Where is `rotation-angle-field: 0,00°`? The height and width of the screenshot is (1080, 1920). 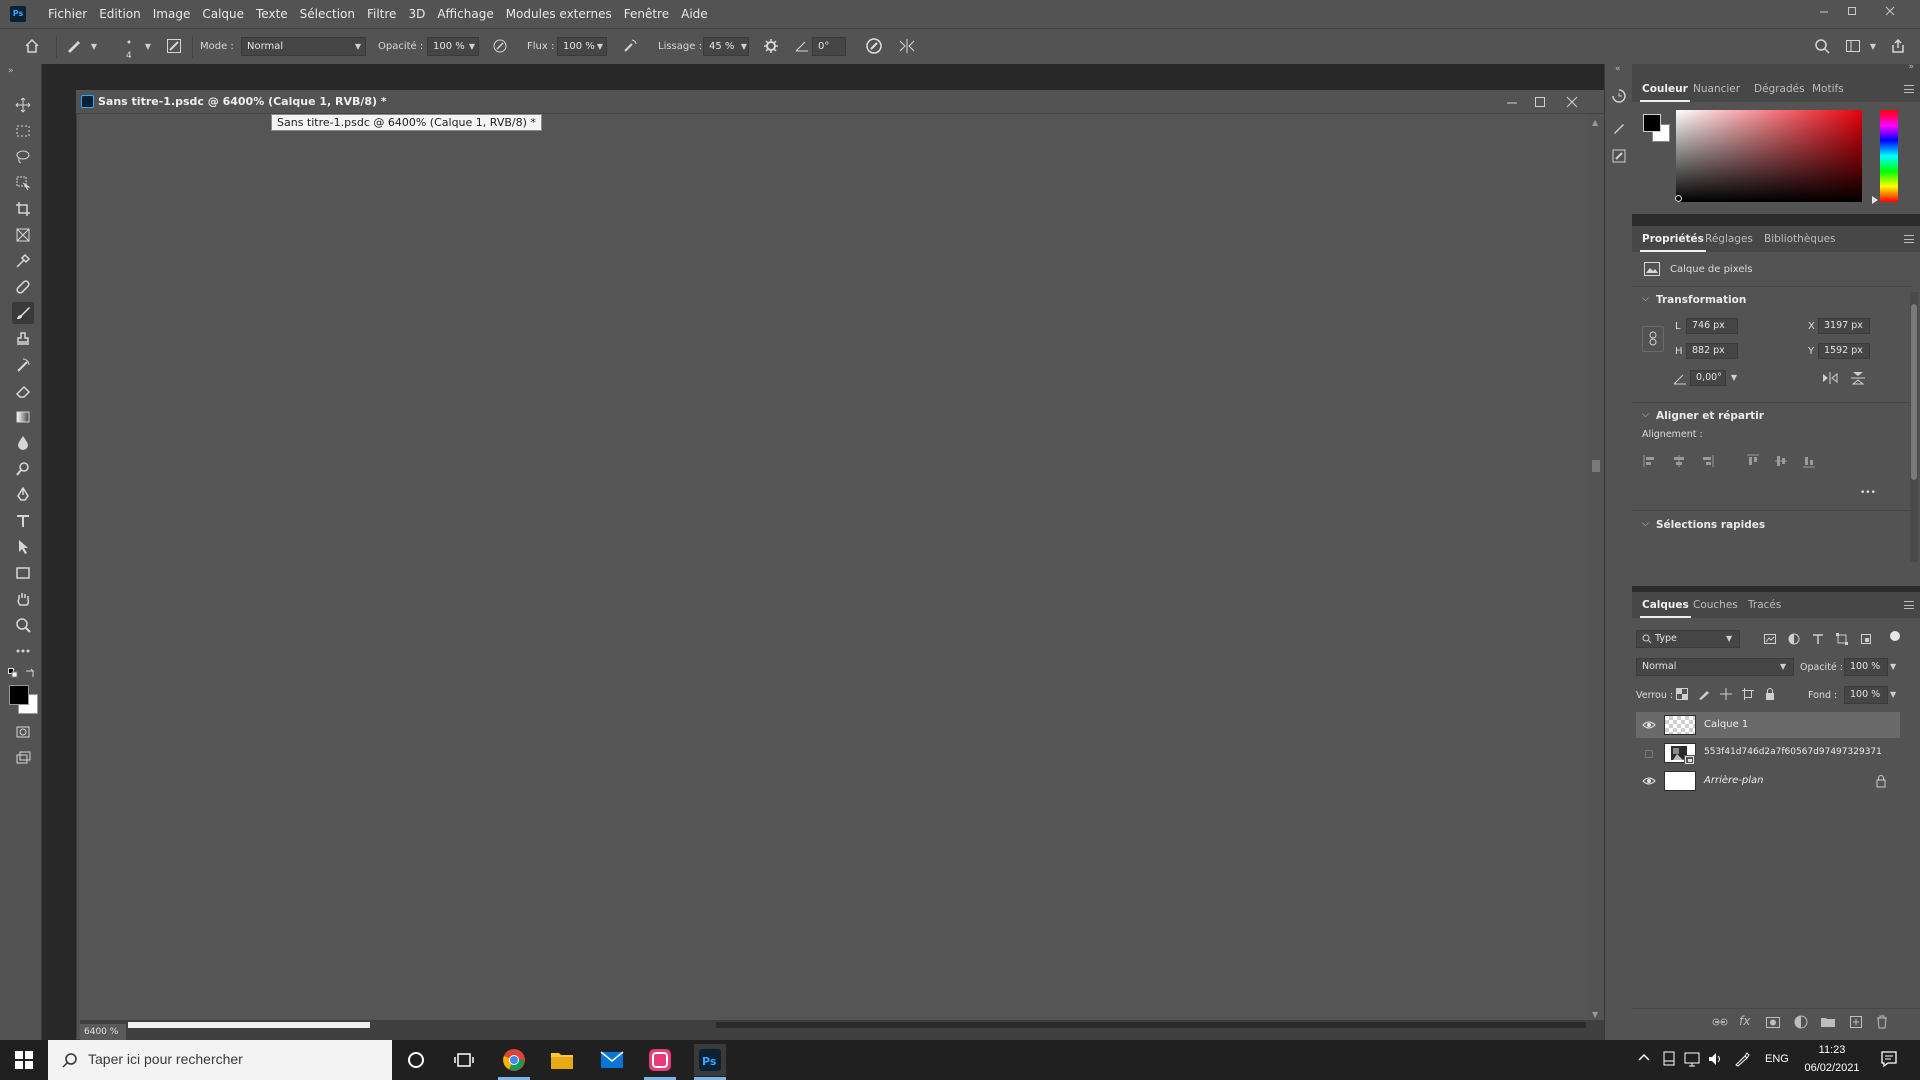 rotation-angle-field: 0,00° is located at coordinates (1708, 378).